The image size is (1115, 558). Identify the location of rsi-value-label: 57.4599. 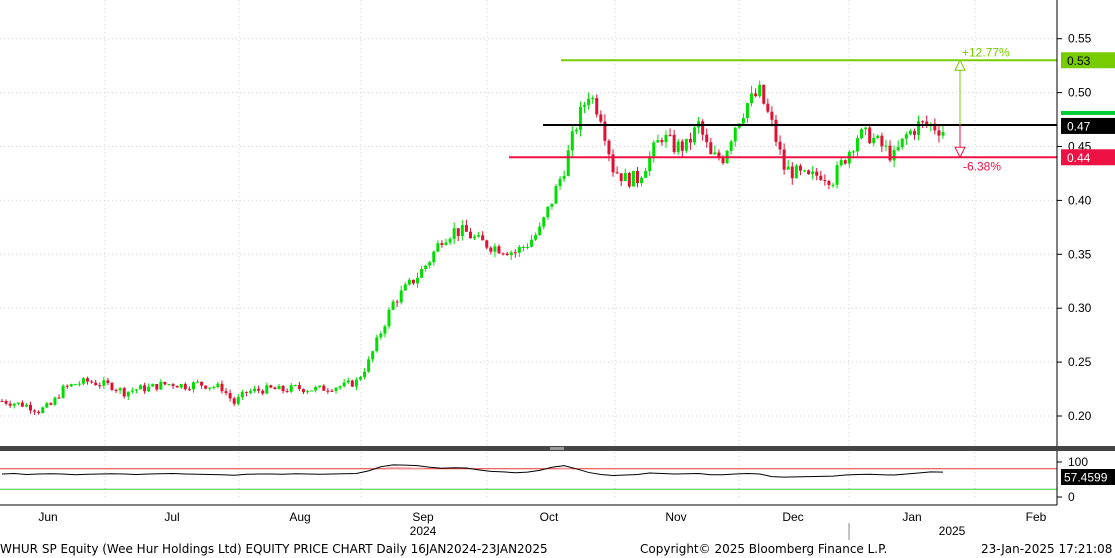
(1086, 478).